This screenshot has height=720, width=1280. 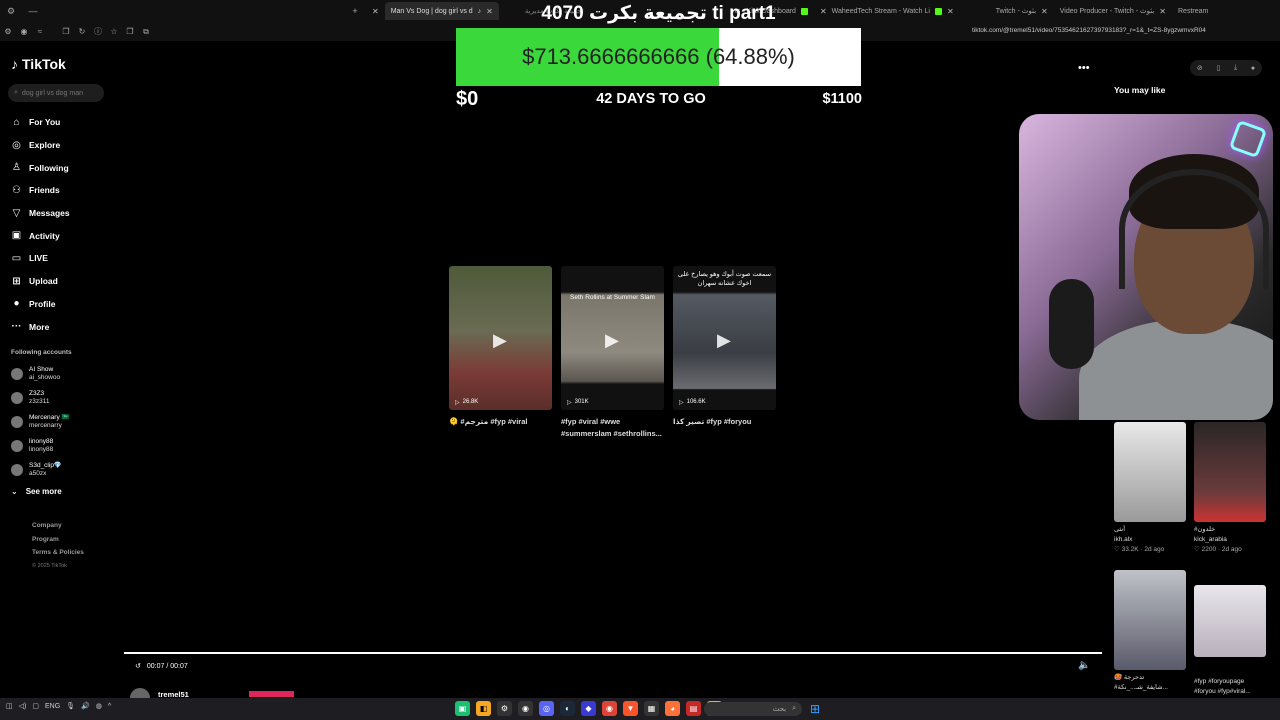 What do you see at coordinates (651, 708) in the screenshot?
I see `calculator-icon: ▦` at bounding box center [651, 708].